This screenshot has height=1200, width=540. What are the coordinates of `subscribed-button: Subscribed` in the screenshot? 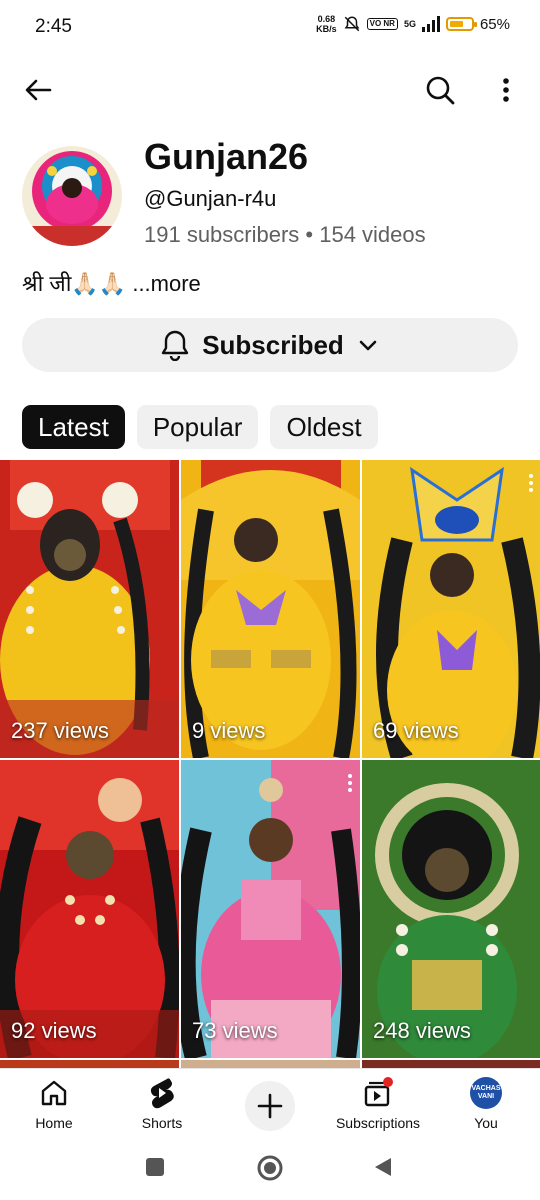 It's located at (270, 345).